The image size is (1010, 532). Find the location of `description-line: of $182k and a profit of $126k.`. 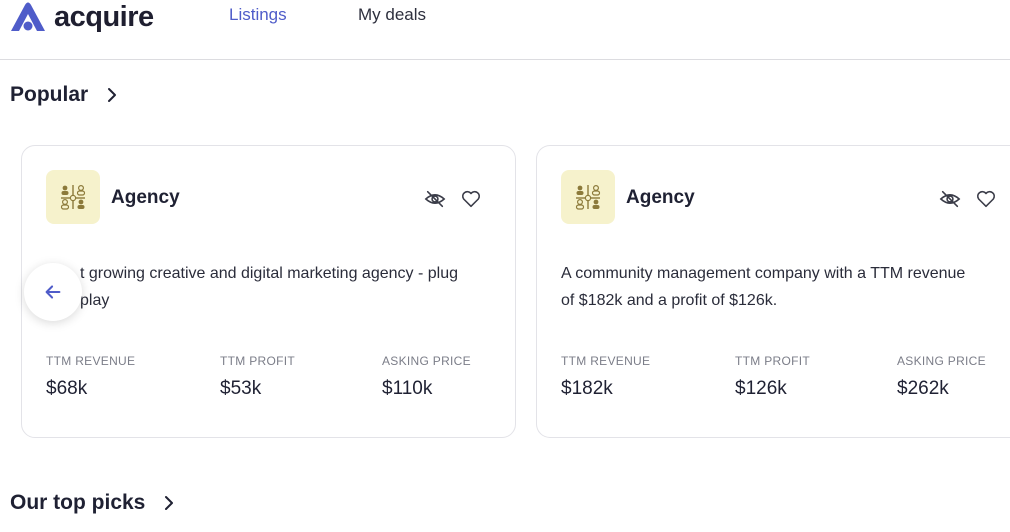

description-line: of $182k and a profit of $126k. is located at coordinates (669, 300).